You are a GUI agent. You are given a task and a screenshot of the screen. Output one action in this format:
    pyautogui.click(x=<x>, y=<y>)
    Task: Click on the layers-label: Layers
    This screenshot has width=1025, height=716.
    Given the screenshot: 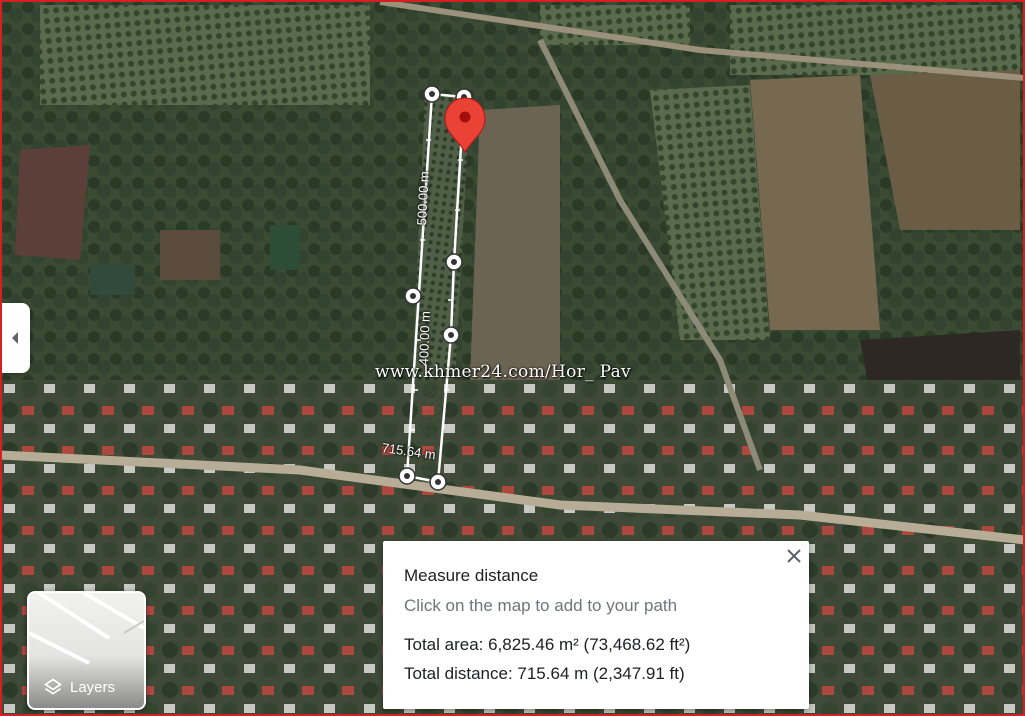 What is the action you would take?
    pyautogui.click(x=93, y=687)
    